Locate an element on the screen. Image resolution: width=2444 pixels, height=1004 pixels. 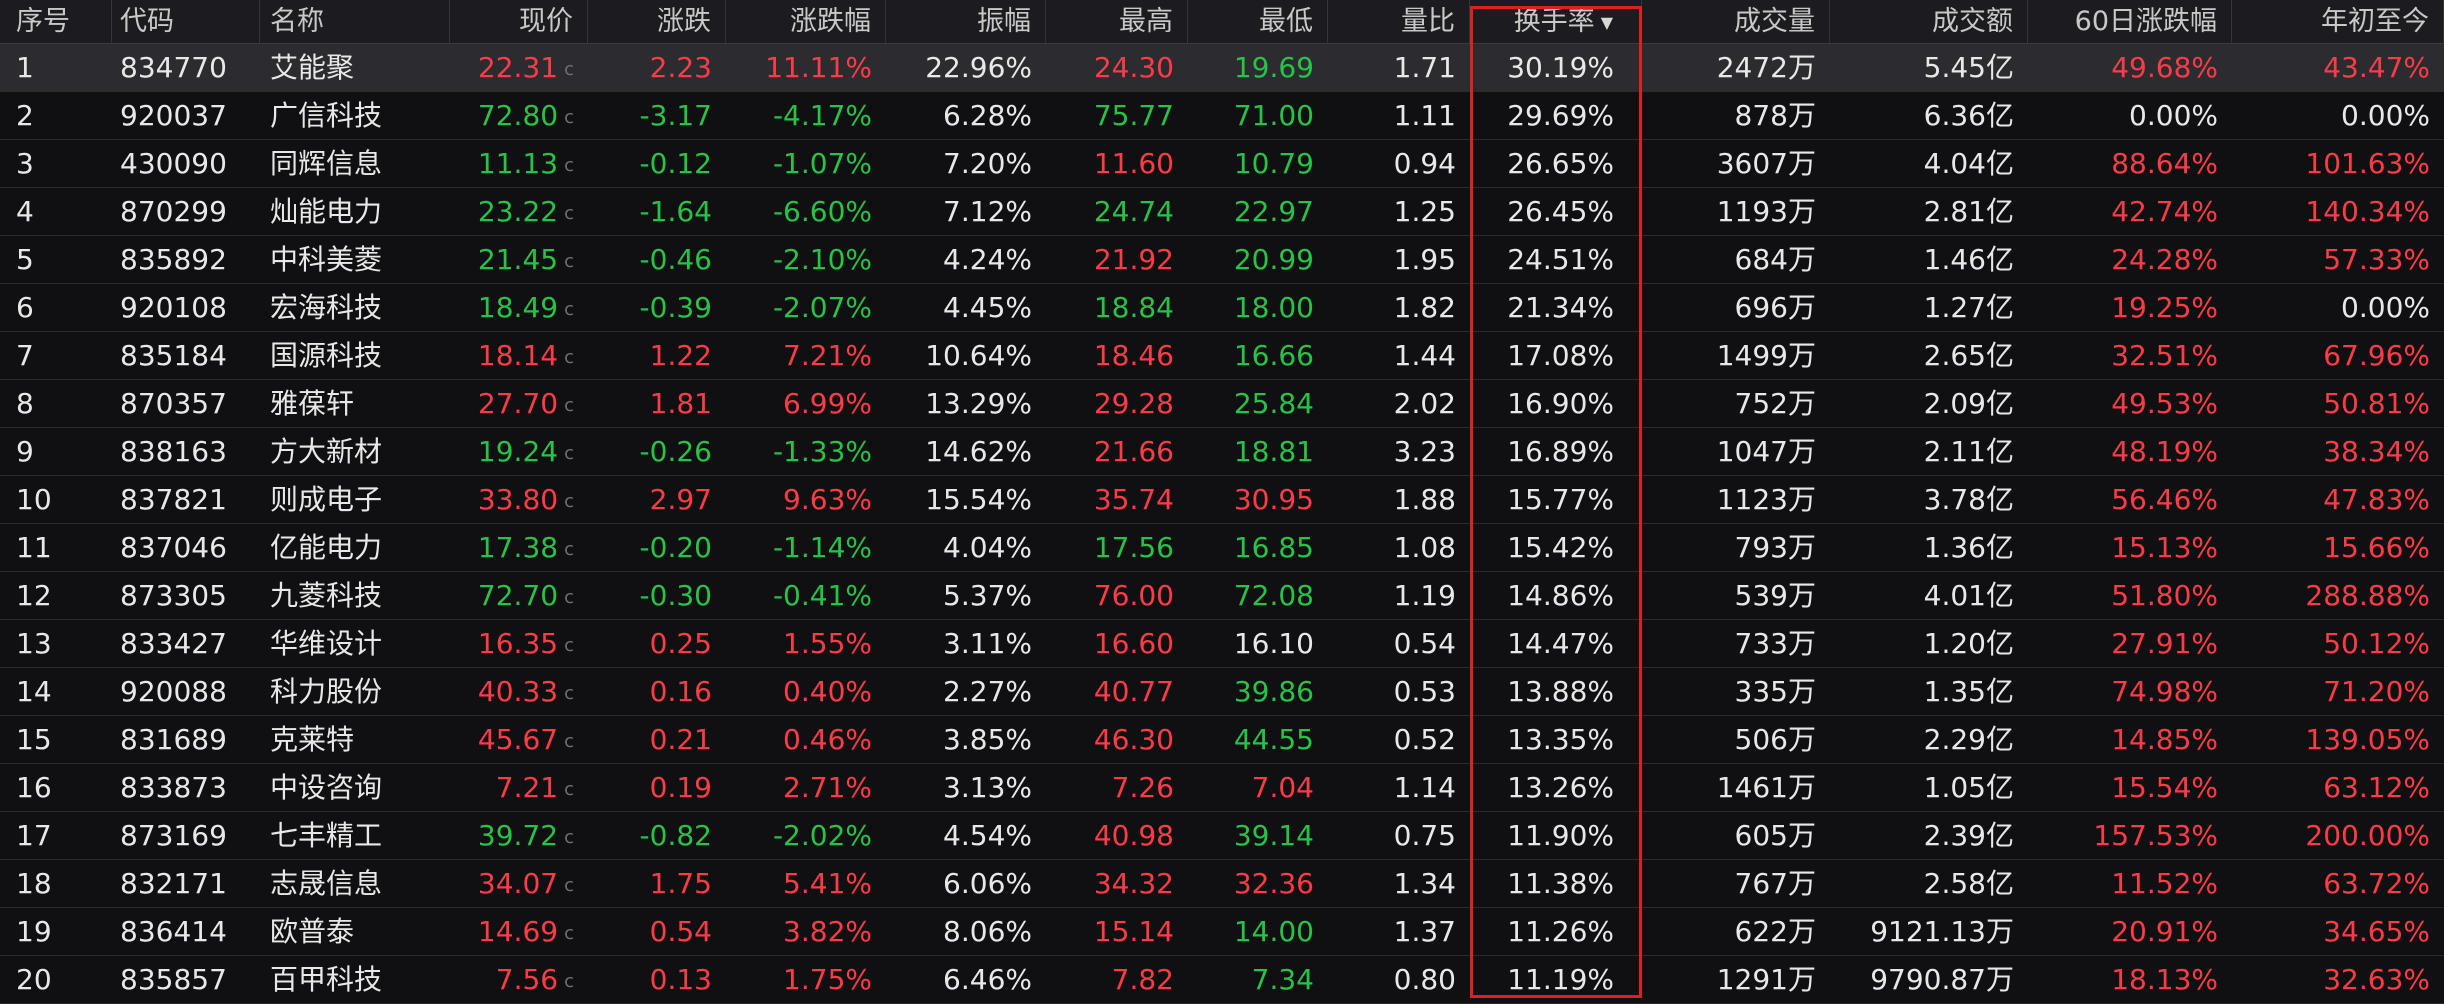
row-index-value: 20 is located at coordinates (34, 979).